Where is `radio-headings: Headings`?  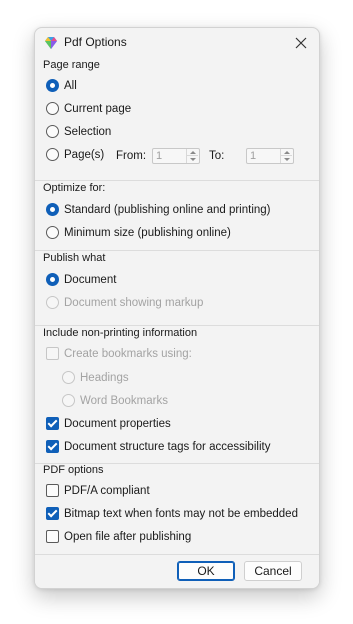
radio-headings: Headings is located at coordinates (95, 377).